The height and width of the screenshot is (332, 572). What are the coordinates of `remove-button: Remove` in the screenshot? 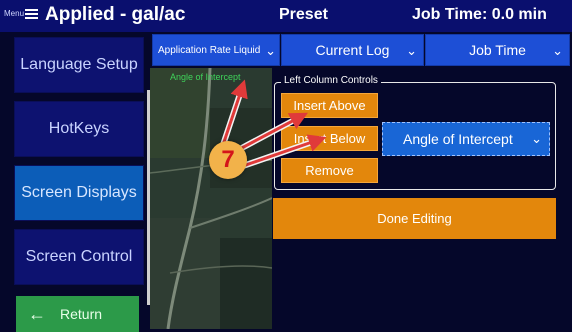 It's located at (329, 170).